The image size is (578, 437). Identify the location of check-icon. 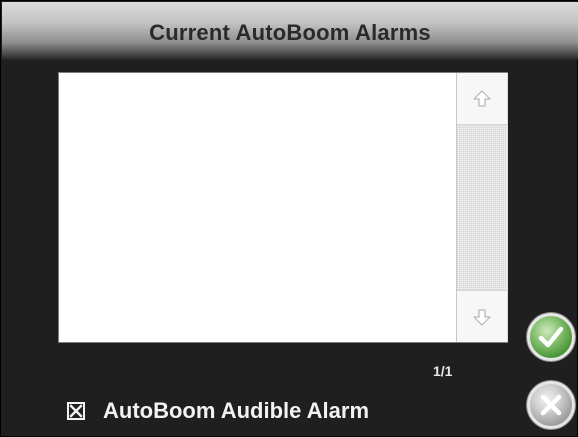
(551, 337).